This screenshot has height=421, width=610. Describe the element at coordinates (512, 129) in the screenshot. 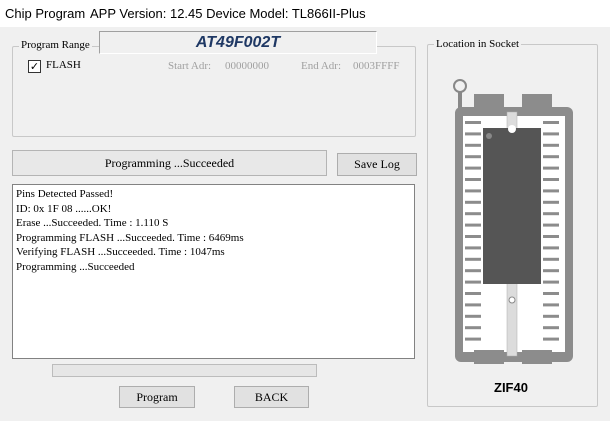

I see `chip-notch` at that location.